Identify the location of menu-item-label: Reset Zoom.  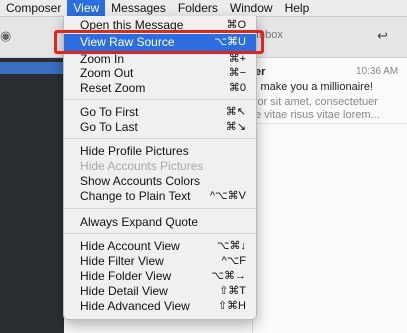
(113, 88).